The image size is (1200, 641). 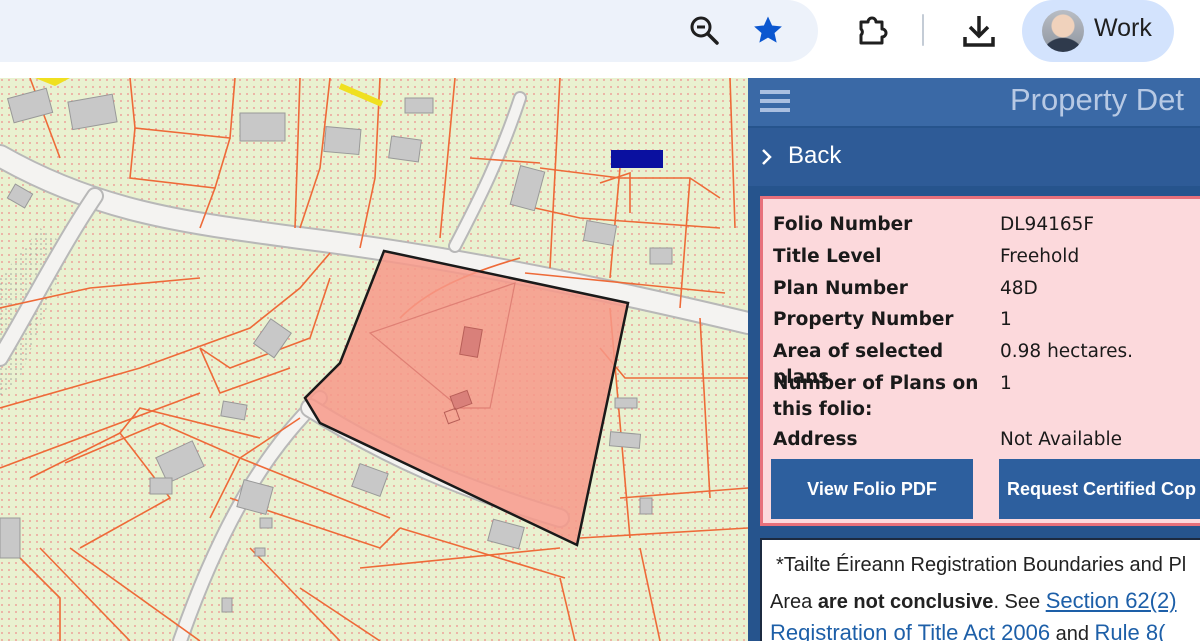 What do you see at coordinates (1061, 439) in the screenshot?
I see `detail-value: Not Available` at bounding box center [1061, 439].